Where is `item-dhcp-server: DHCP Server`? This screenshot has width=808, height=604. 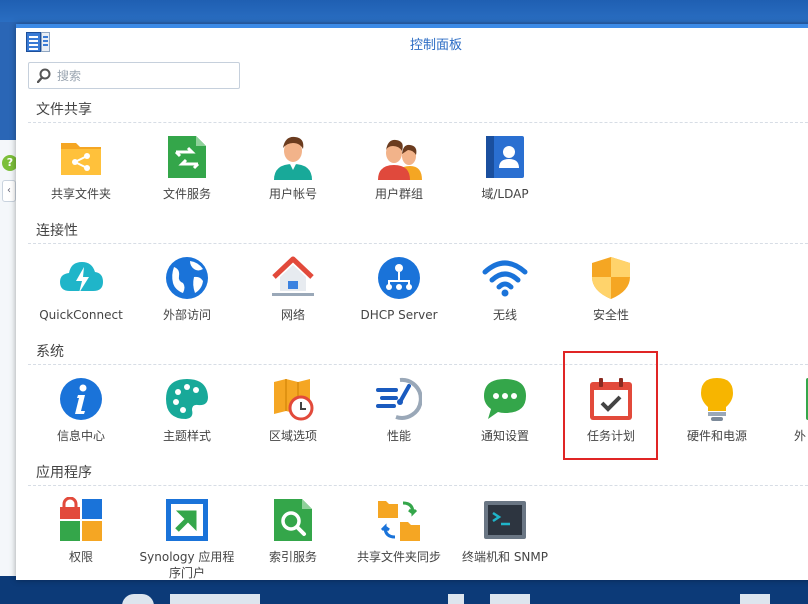
item-dhcp-server: DHCP Server is located at coordinates (399, 292).